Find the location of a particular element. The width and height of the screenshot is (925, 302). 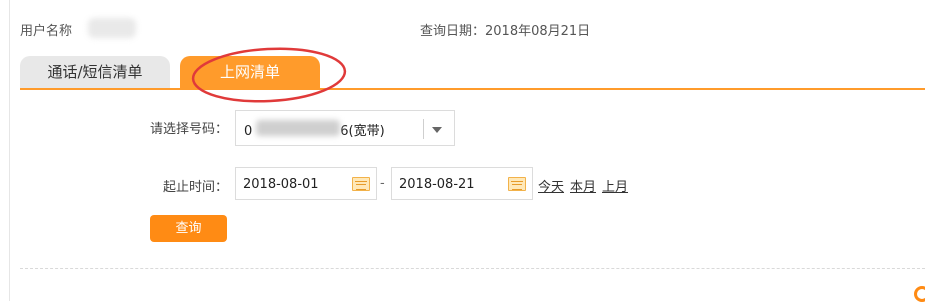

date-to-value: 2018-08-21 is located at coordinates (437, 184).